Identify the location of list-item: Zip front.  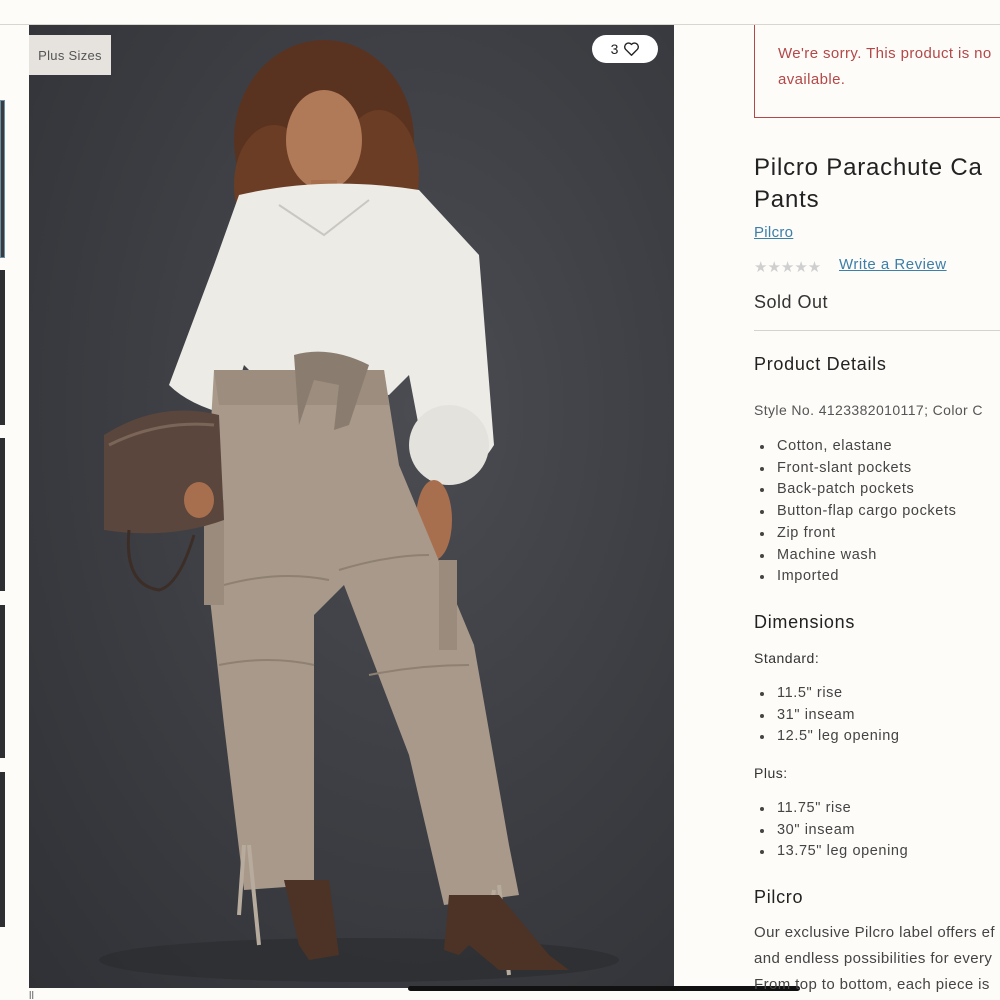
(858, 534).